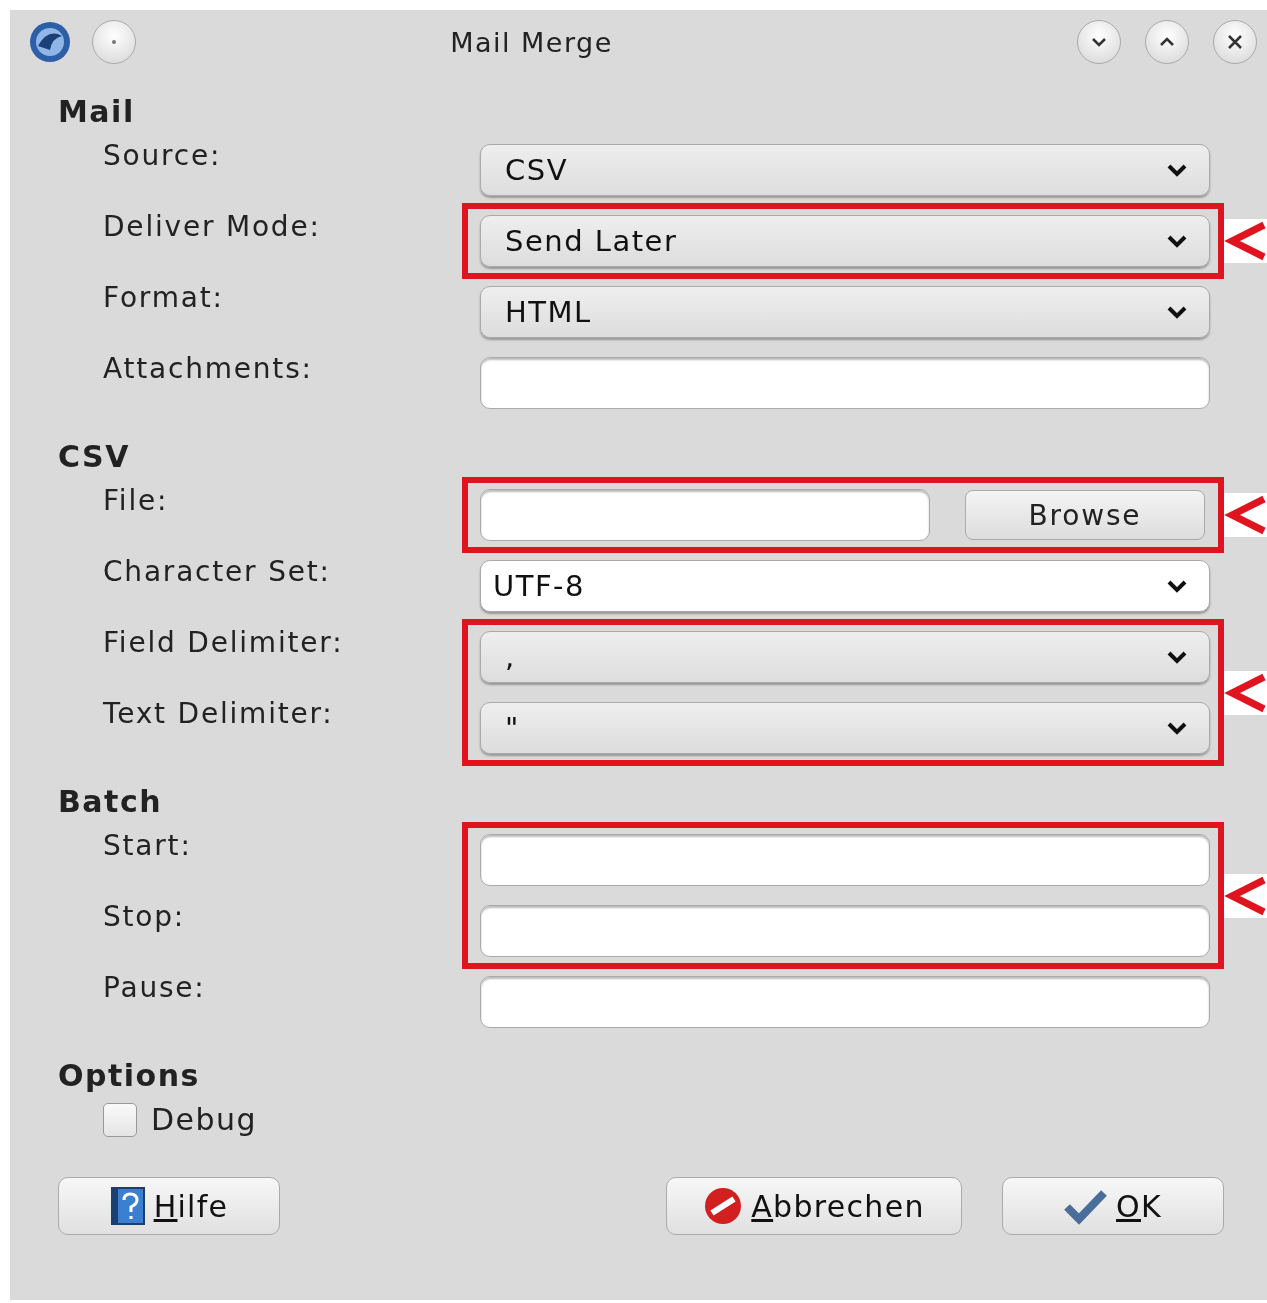  Describe the element at coordinates (845, 170) in the screenshot. I see `dropdown: CSV` at that location.